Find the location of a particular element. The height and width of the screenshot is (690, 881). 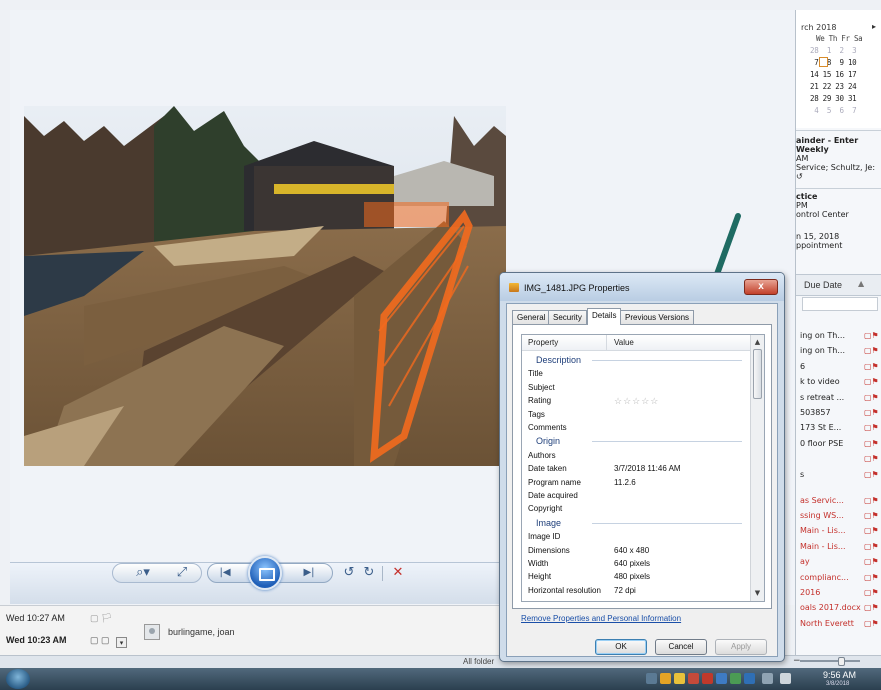

zoom-slider-thumb is located at coordinates (841, 661).